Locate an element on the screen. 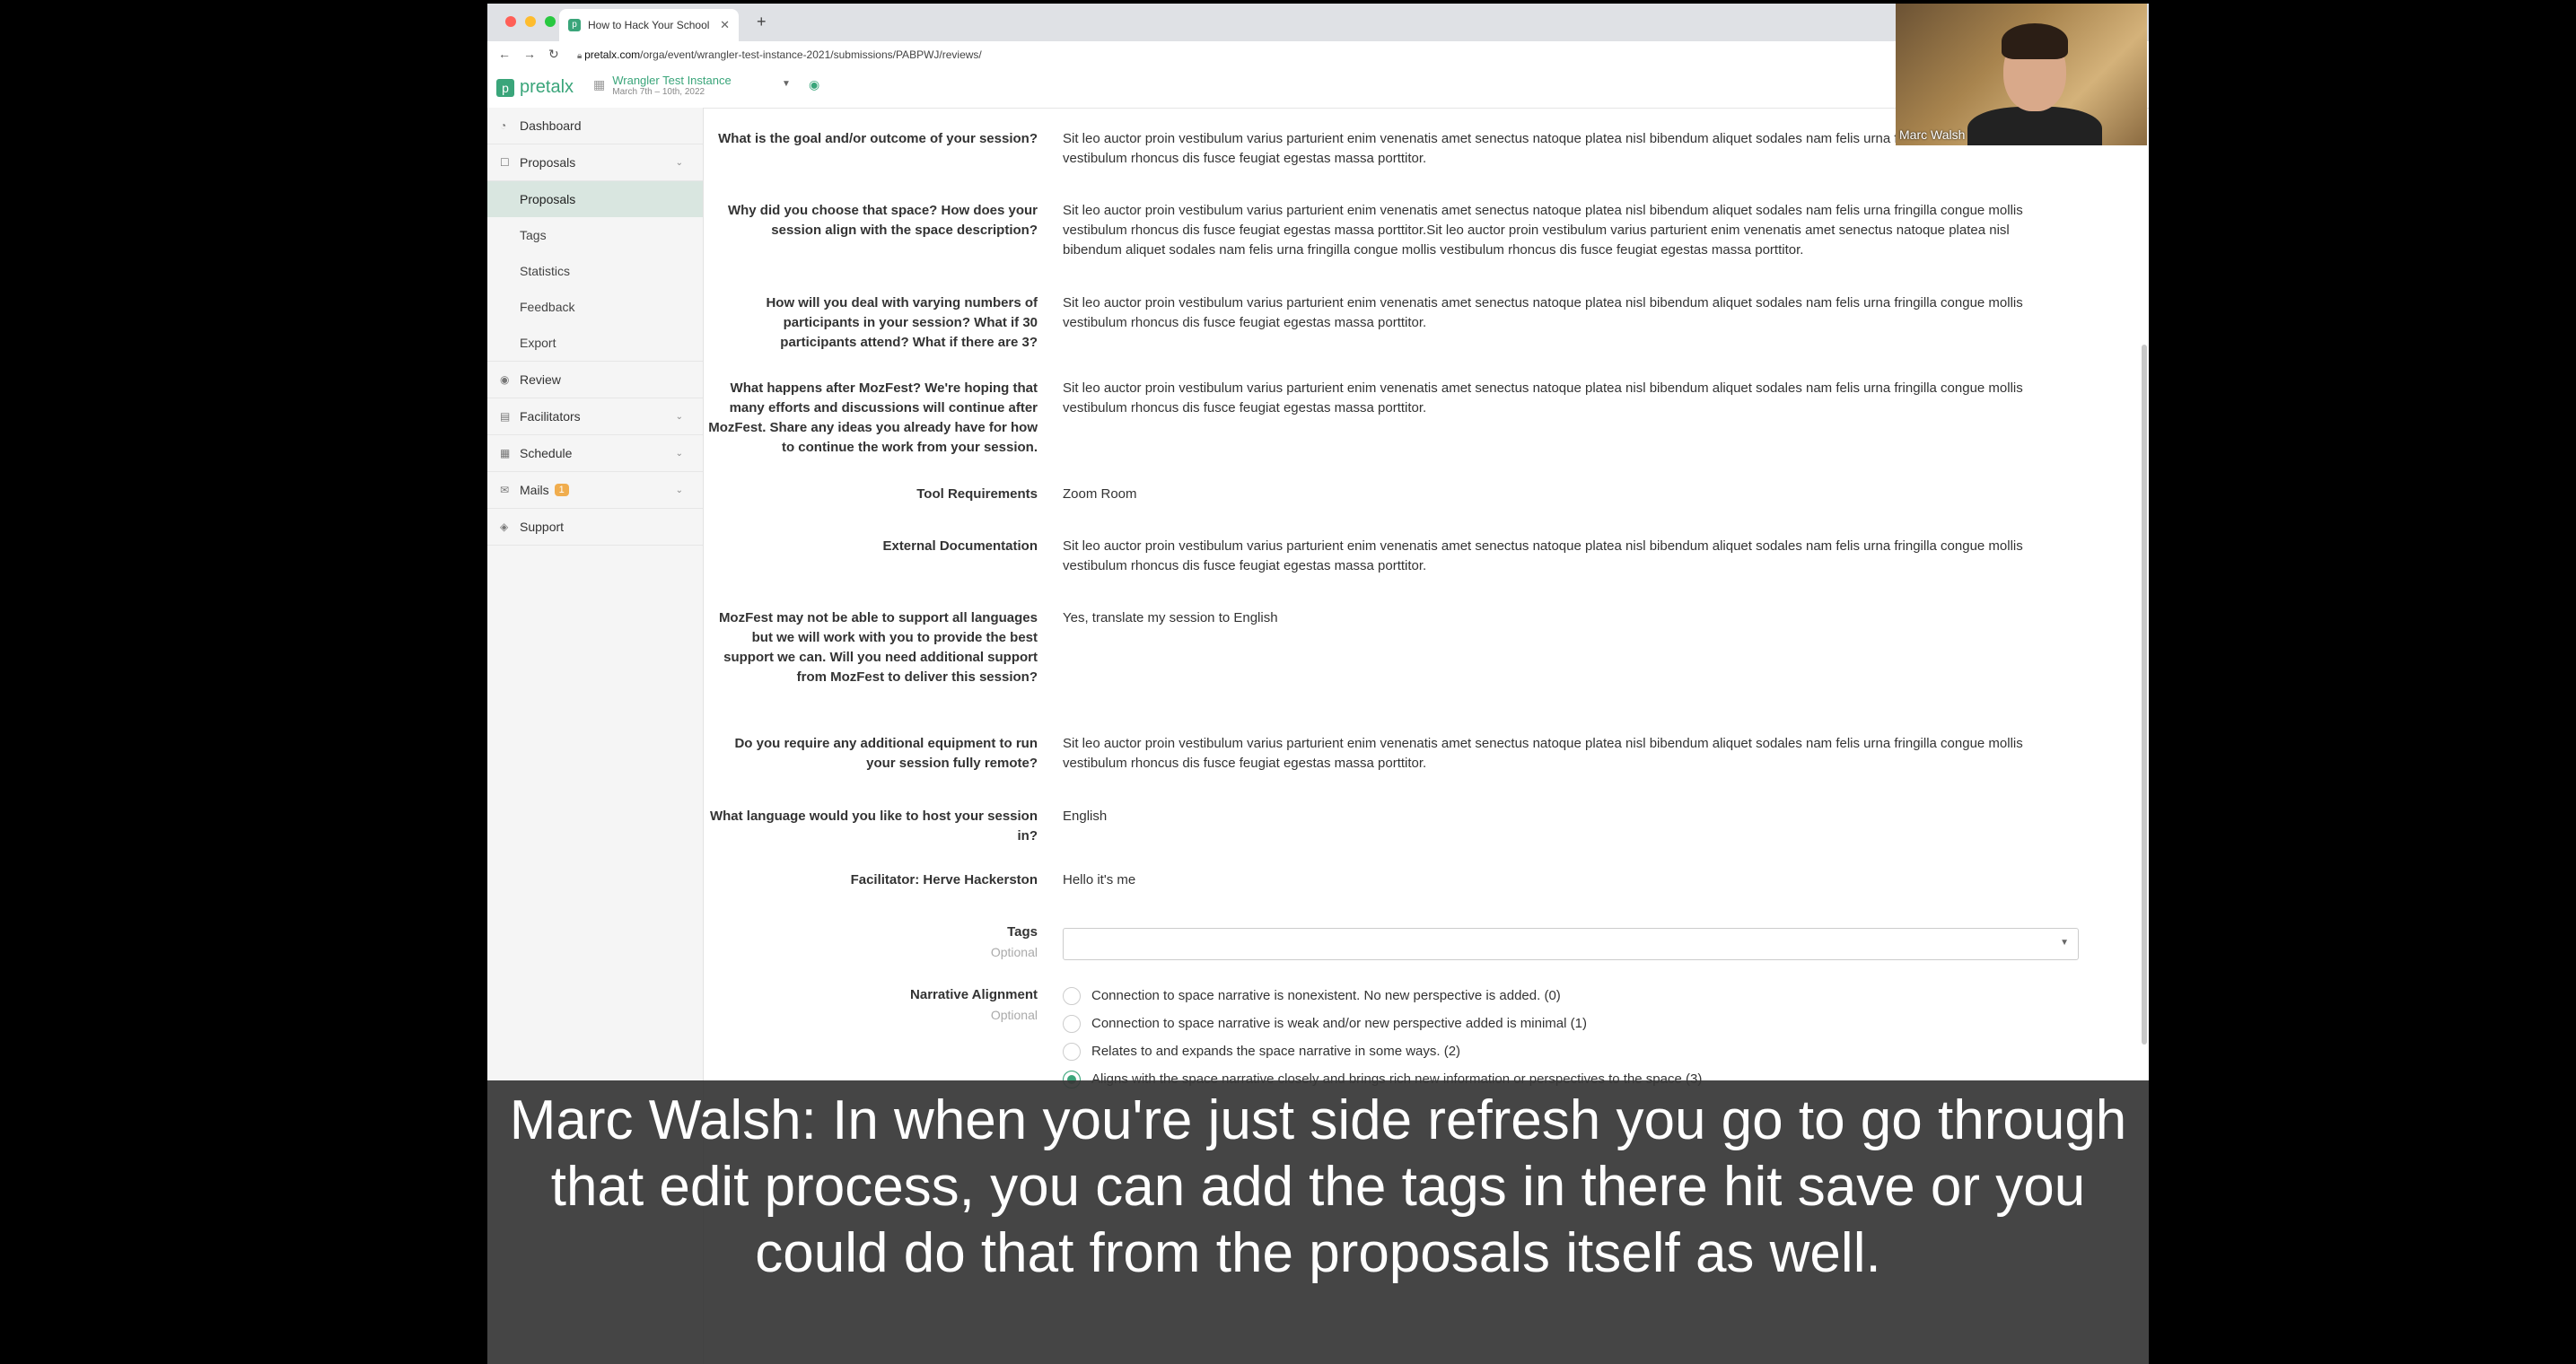 Image resolution: width=2576 pixels, height=1364 pixels. field-question: Tool Requirements is located at coordinates (977, 494).